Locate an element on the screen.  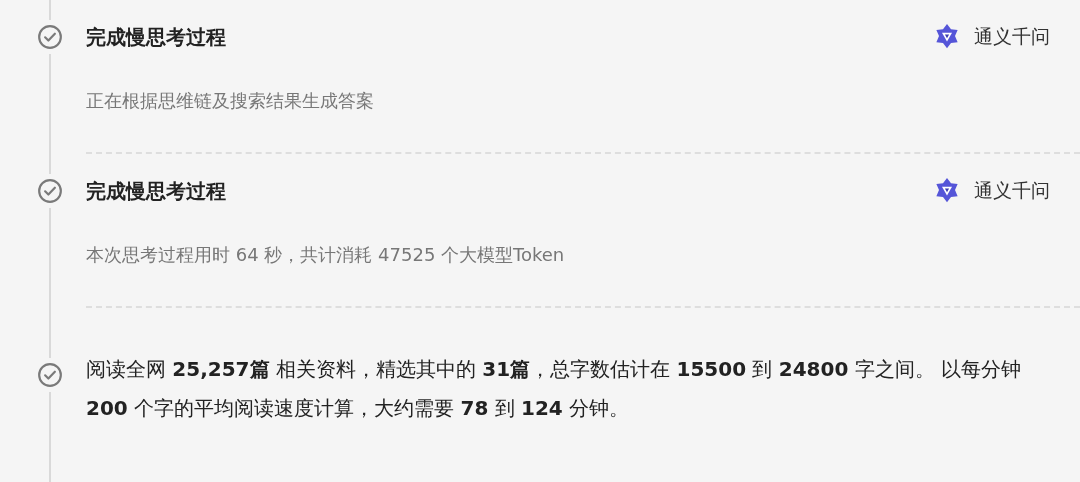
step-description: 正在根据思维链及搜索结果生成答案 is located at coordinates (583, 121).